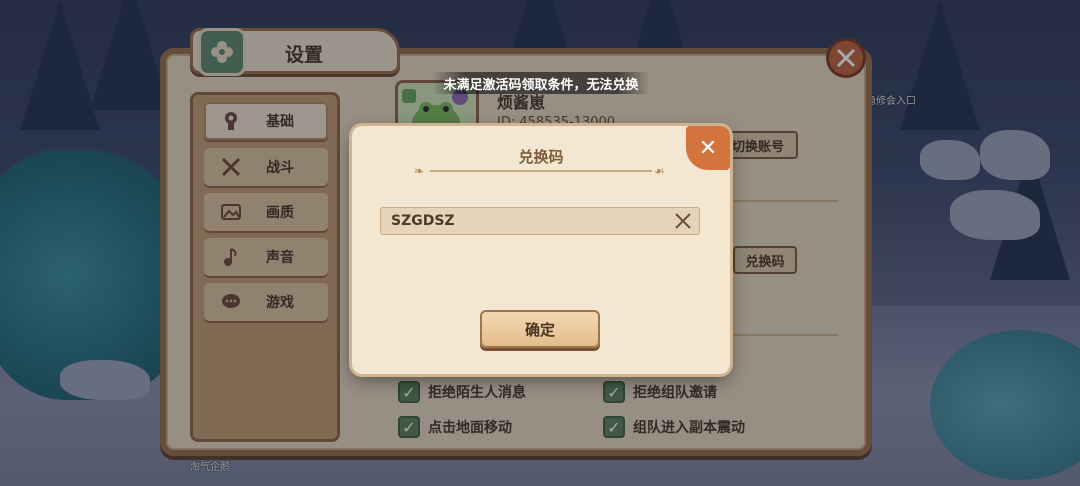  I want to click on redeem-code-input, so click(521, 221).